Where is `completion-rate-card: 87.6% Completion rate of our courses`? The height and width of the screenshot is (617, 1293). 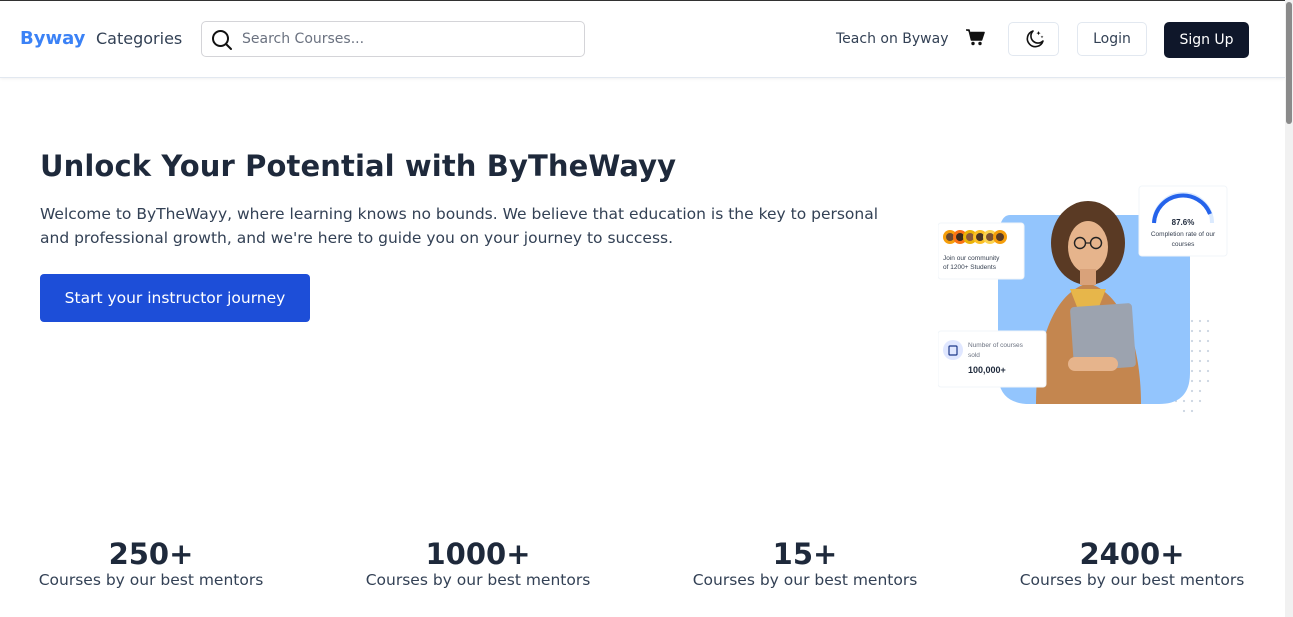
completion-rate-card: 87.6% Completion rate of our courses is located at coordinates (1183, 221).